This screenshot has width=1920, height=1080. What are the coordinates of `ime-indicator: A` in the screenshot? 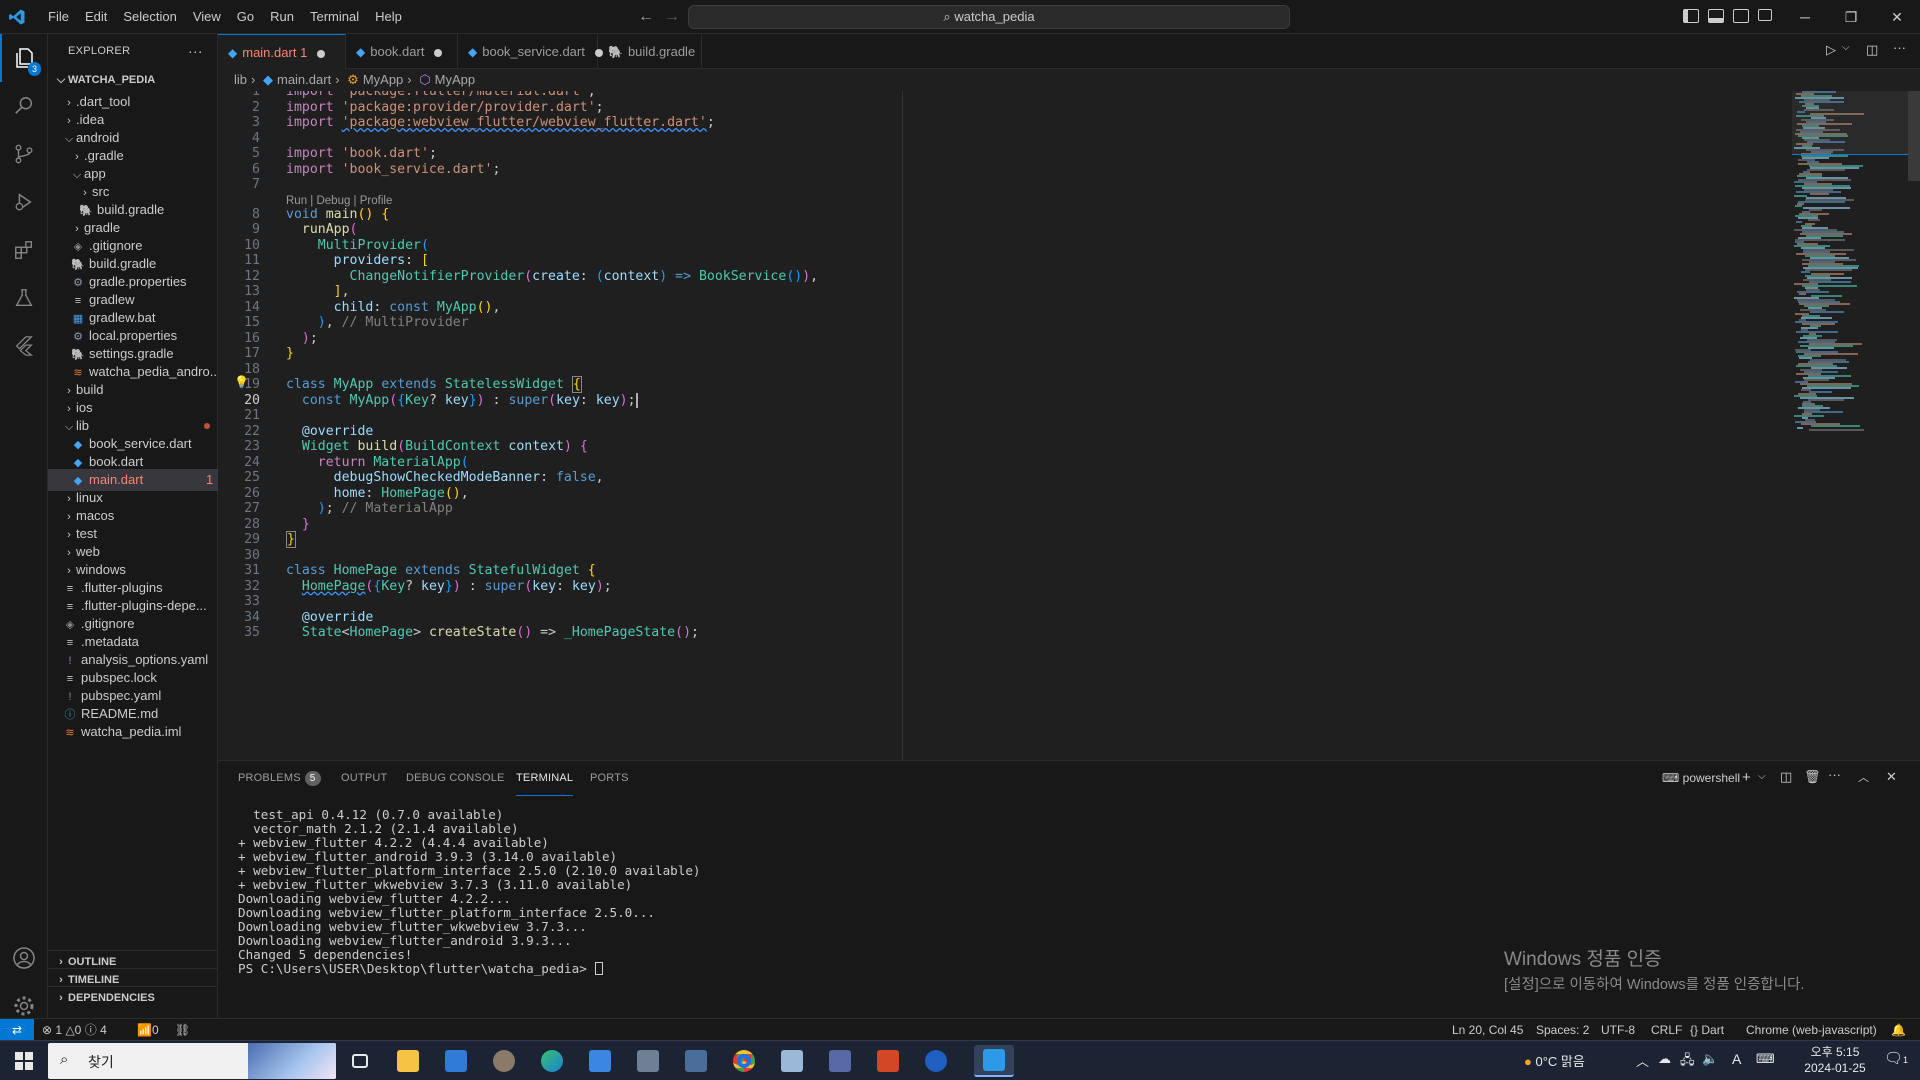 It's located at (1736, 1059).